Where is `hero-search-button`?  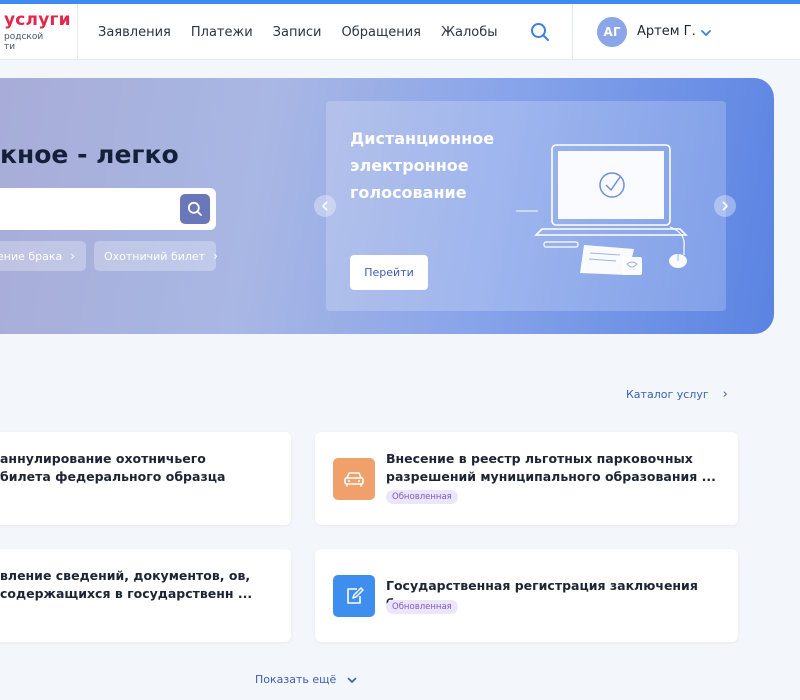
hero-search-button is located at coordinates (195, 209).